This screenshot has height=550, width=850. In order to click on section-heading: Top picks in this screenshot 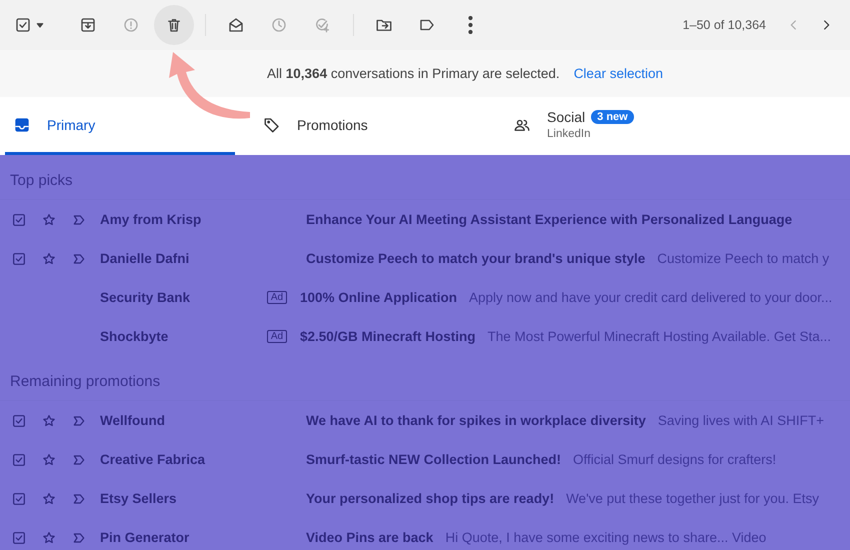, I will do `click(425, 177)`.